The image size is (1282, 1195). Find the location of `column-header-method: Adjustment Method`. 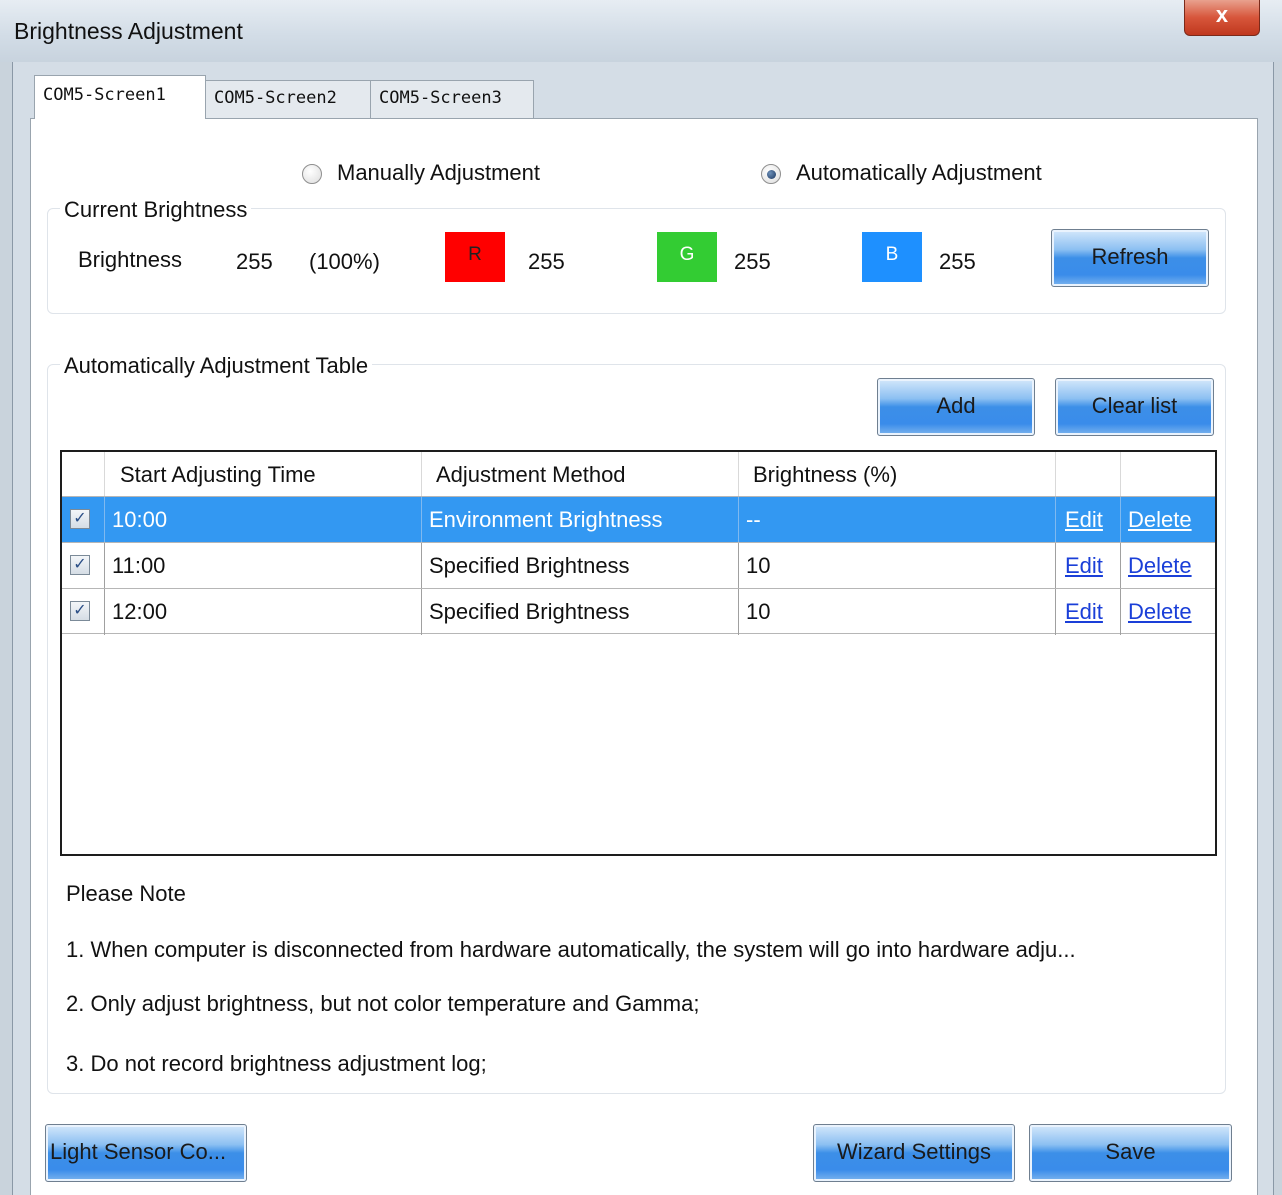

column-header-method: Adjustment Method is located at coordinates (531, 475).